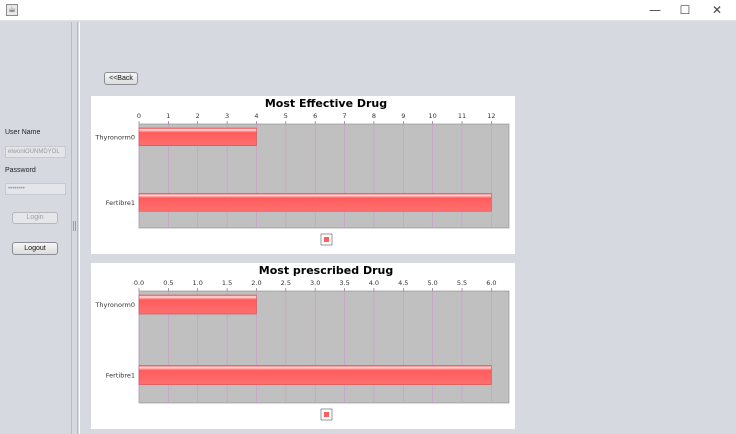  Describe the element at coordinates (227, 283) in the screenshot. I see `tick-label: 1.5` at that location.